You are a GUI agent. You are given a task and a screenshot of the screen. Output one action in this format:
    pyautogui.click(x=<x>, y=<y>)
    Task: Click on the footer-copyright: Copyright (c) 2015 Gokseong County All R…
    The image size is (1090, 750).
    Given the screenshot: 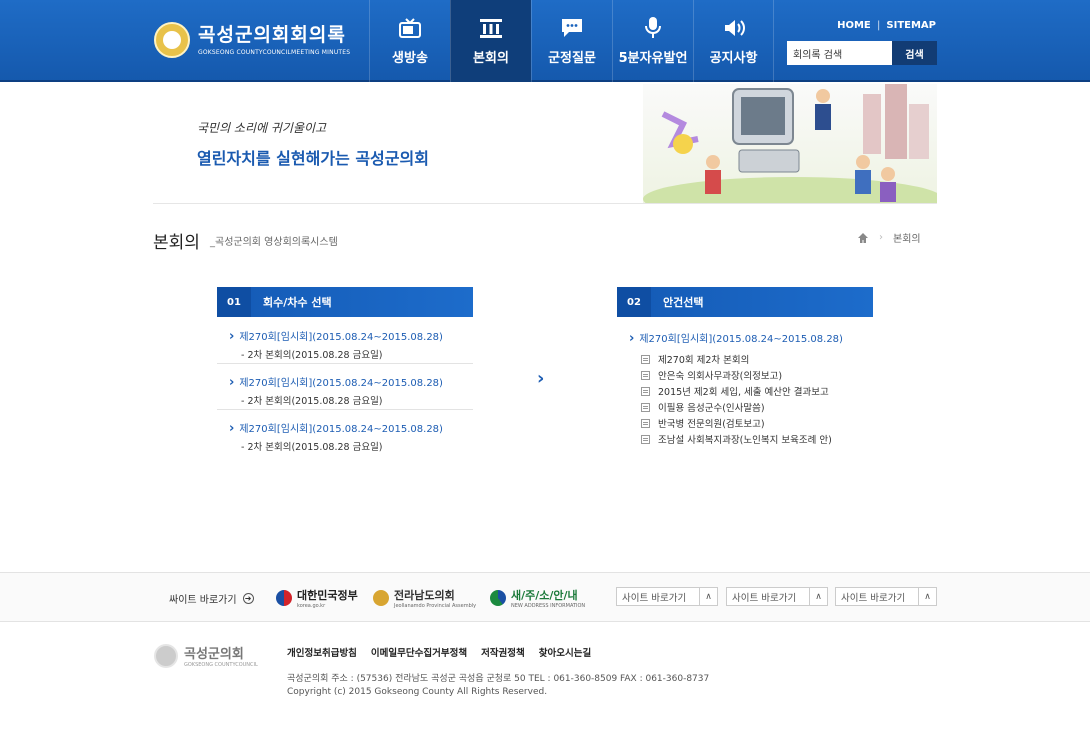 What is the action you would take?
    pyautogui.click(x=417, y=692)
    